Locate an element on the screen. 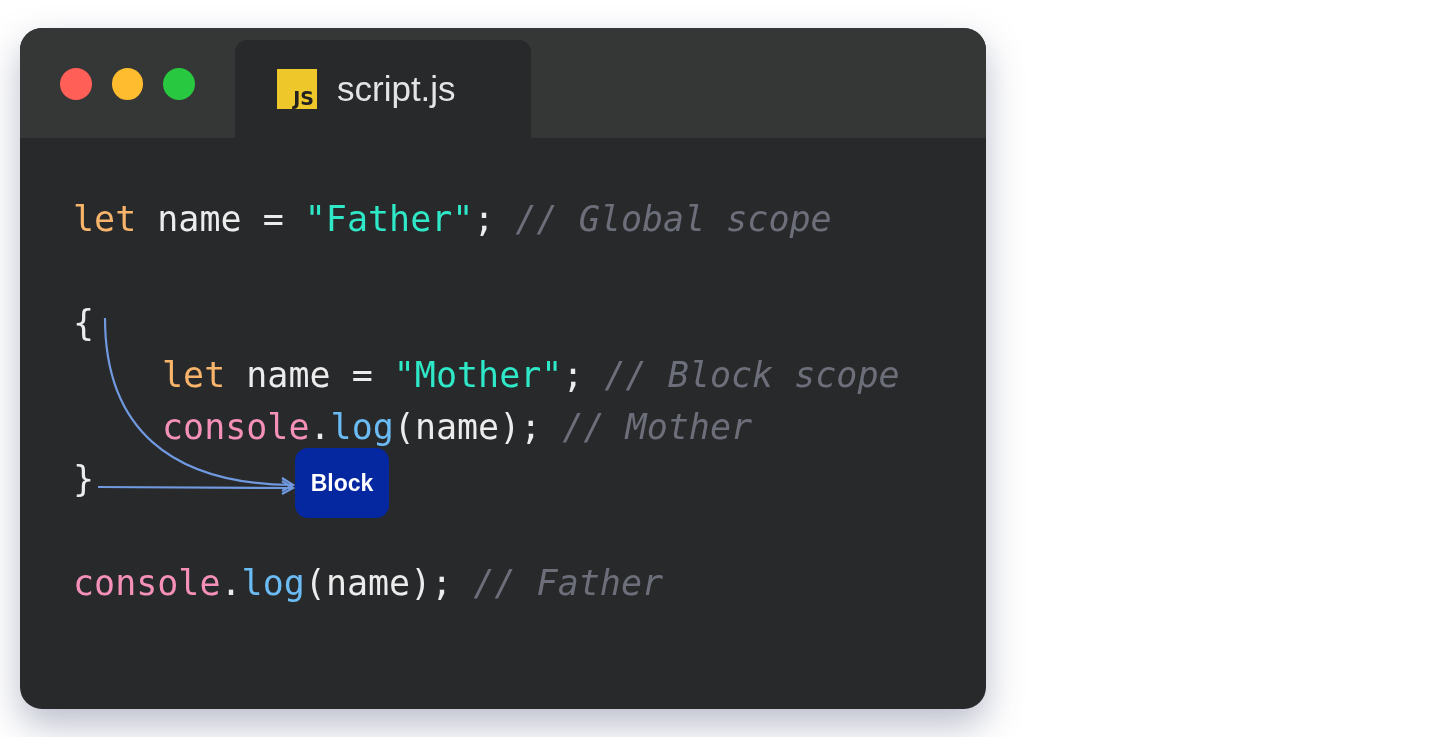  code-line: { is located at coordinates (84, 323).